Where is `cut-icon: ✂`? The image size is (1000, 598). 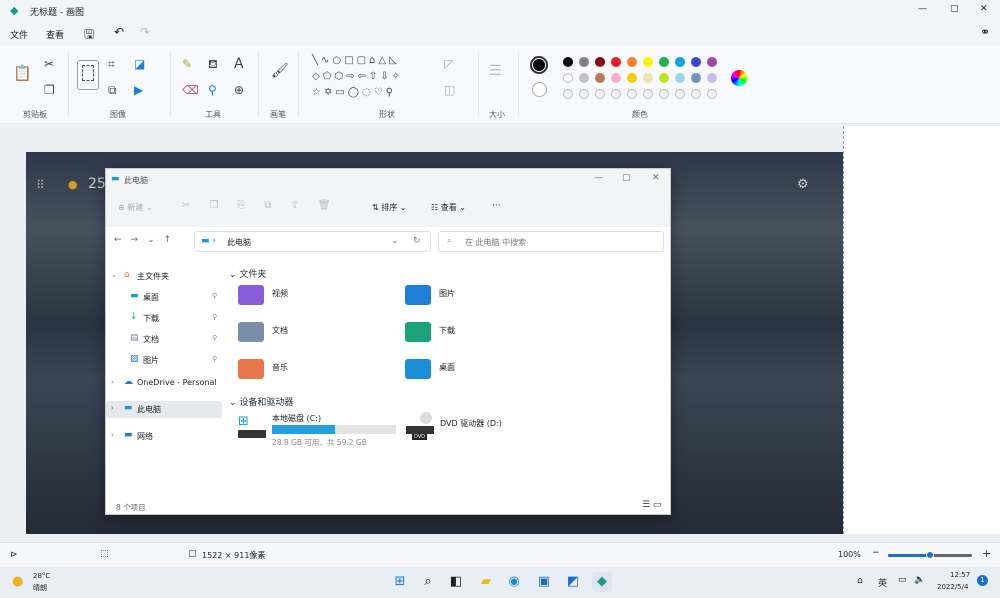
cut-icon: ✂ is located at coordinates (49, 64).